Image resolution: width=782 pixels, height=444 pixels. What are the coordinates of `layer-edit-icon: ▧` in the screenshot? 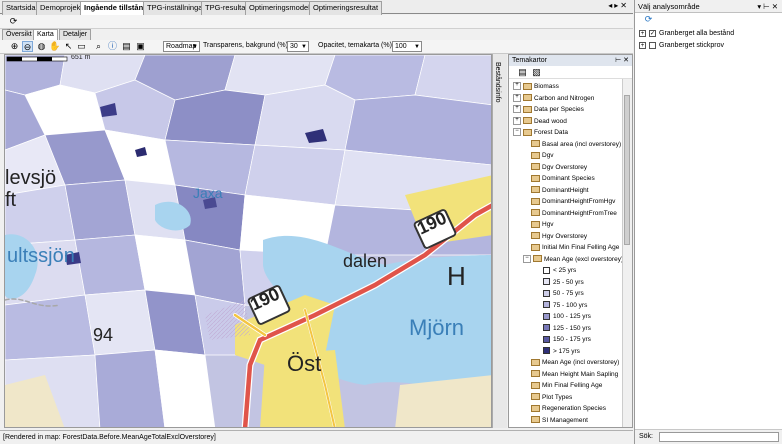 It's located at (536, 72).